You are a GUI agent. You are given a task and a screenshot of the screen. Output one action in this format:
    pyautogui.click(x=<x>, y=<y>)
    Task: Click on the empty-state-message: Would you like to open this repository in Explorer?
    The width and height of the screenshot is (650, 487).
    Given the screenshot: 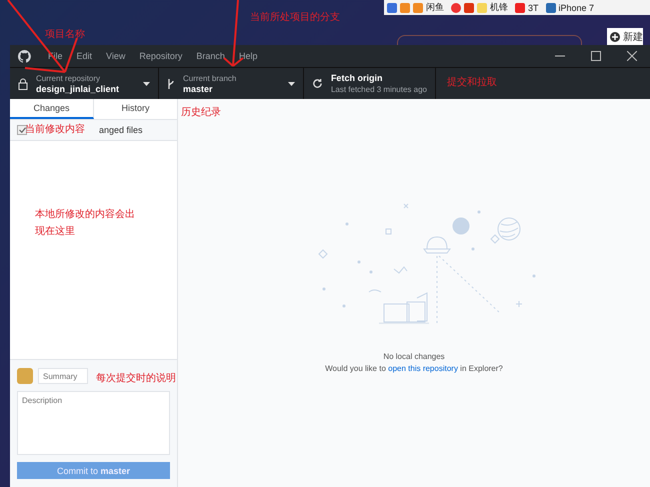 What is the action you would take?
    pyautogui.click(x=414, y=368)
    